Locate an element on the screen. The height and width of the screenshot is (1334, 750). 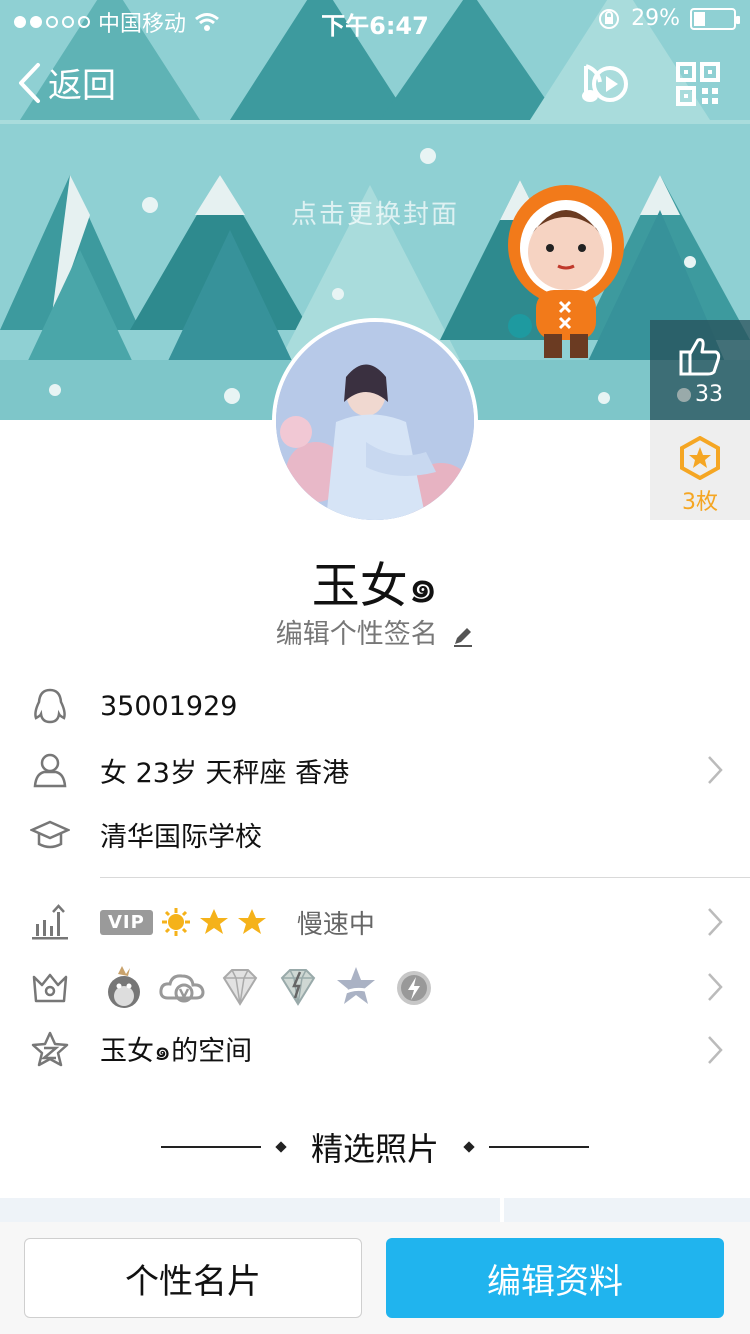
status-bar: 中国移动 下午6:47 29% is located at coordinates (375, 20).